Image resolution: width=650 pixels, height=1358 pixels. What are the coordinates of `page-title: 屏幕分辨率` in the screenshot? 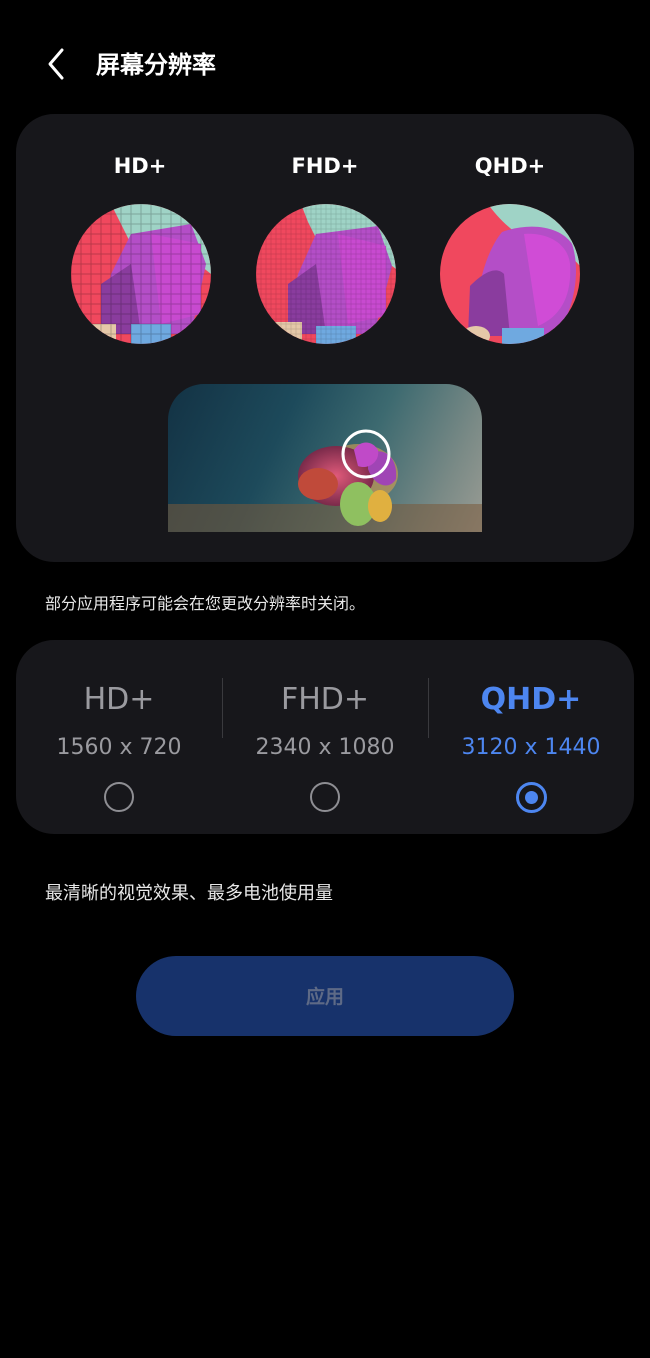 It's located at (156, 65).